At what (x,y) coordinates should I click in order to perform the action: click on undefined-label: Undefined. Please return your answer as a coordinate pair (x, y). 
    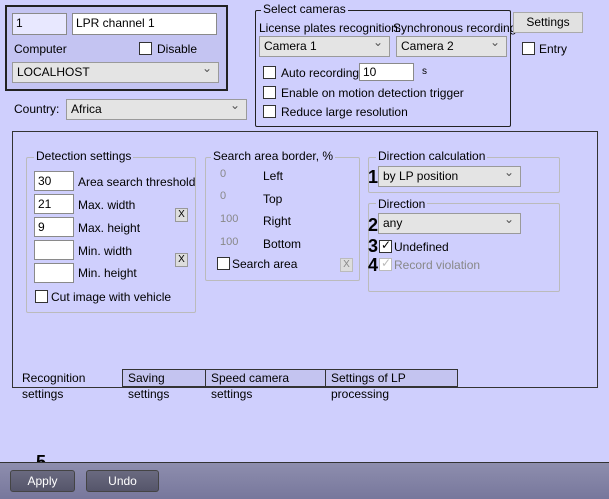
    Looking at the image, I should click on (421, 247).